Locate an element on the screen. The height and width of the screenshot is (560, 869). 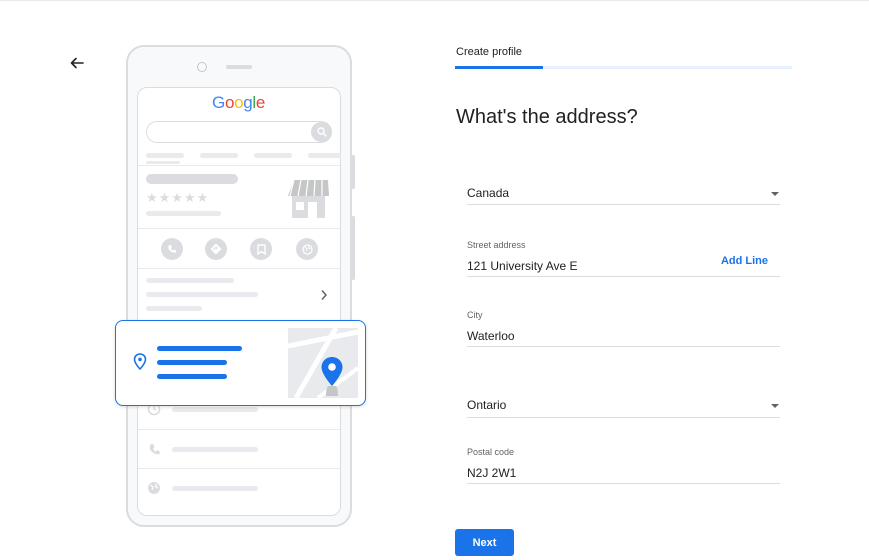
website-action is located at coordinates (307, 249).